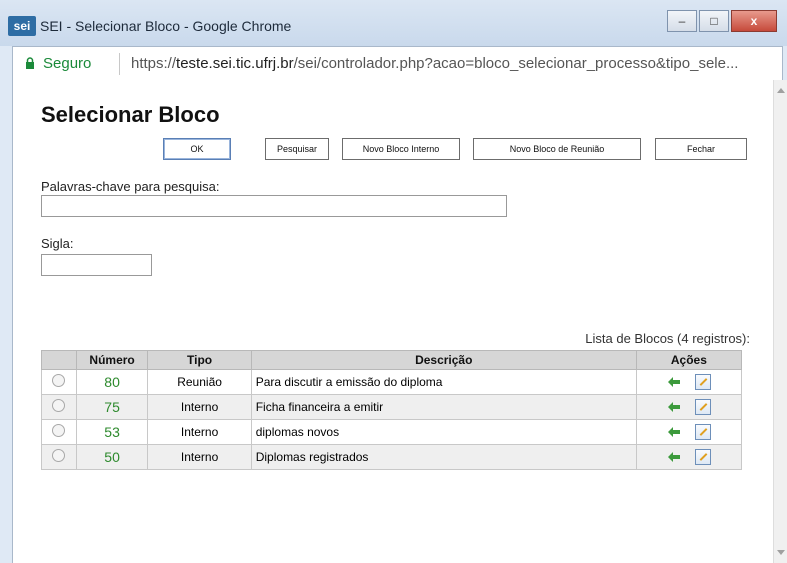 The width and height of the screenshot is (787, 563). Describe the element at coordinates (754, 21) in the screenshot. I see `close-button: x` at that location.